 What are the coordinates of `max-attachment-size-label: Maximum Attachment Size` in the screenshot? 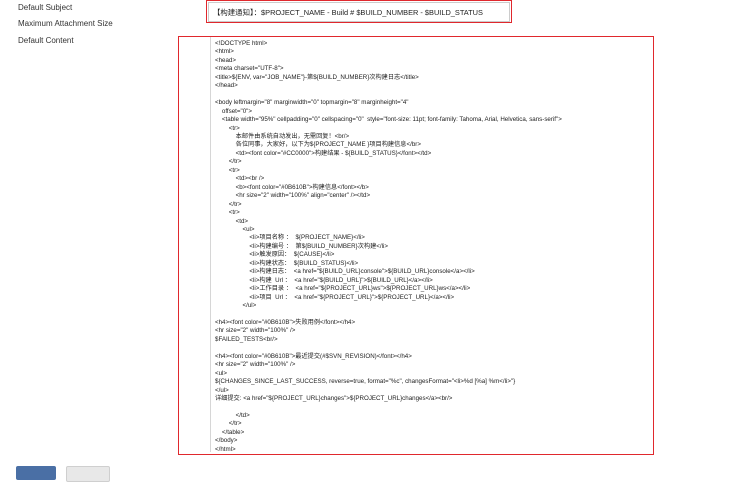 It's located at (65, 23).